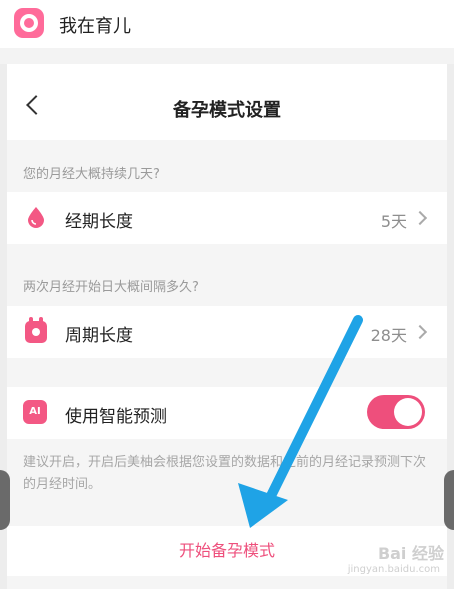 The image size is (454, 589). What do you see at coordinates (227, 56) in the screenshot?
I see `header-divider` at bounding box center [227, 56].